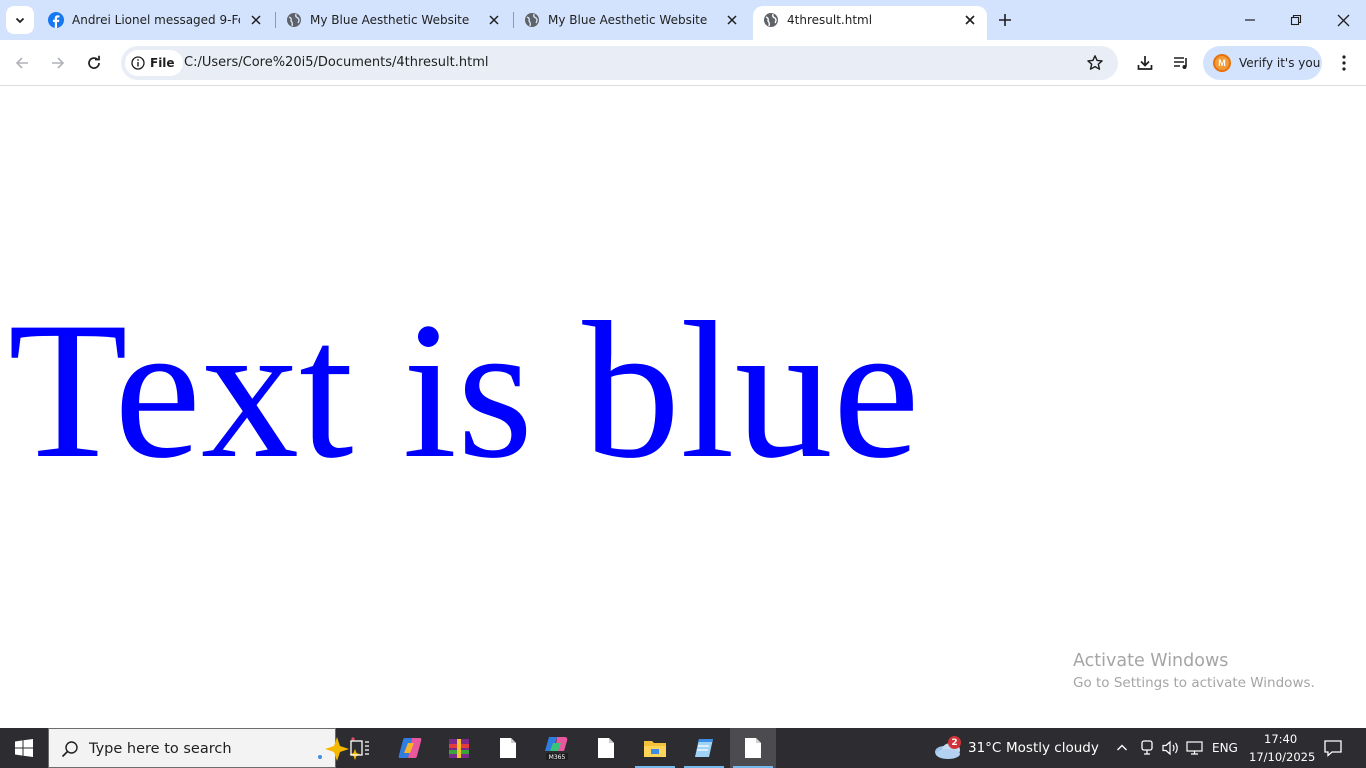 The width and height of the screenshot is (1366, 768). I want to click on media-queue-icon, so click(1180, 63).